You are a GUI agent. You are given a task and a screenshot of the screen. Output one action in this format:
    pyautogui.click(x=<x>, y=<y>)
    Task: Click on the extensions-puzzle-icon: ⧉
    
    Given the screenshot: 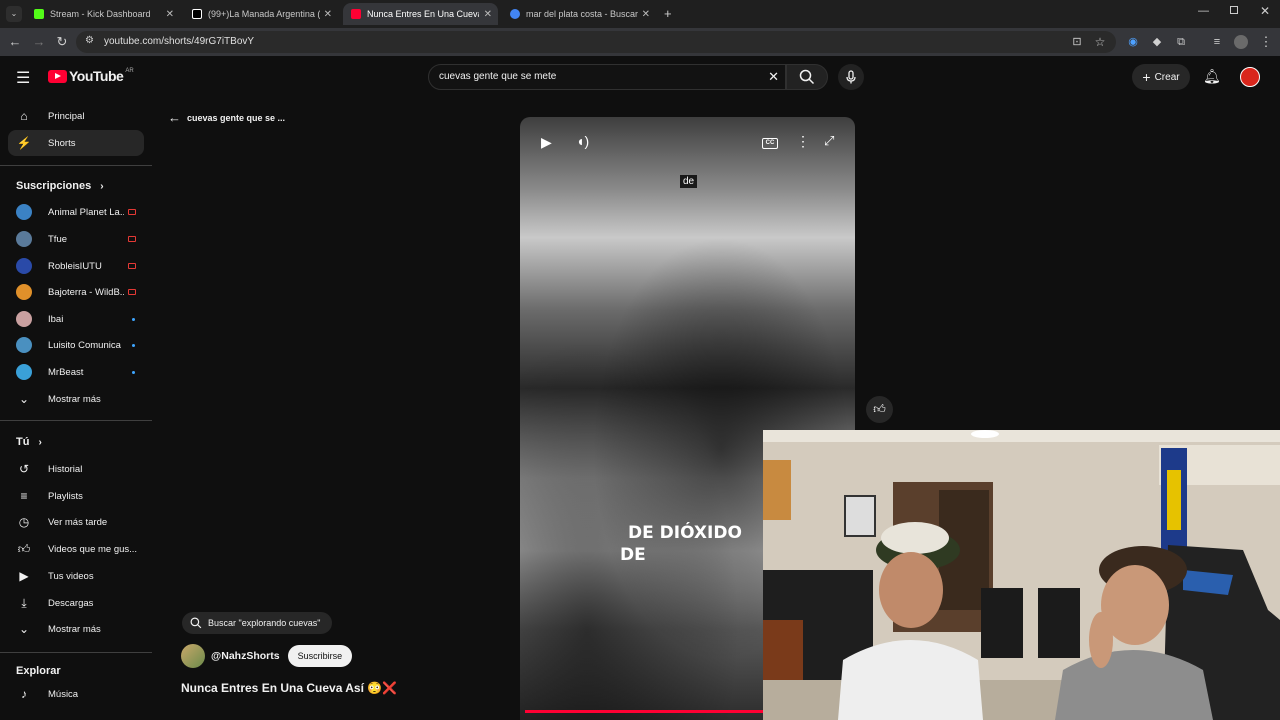 What is the action you would take?
    pyautogui.click(x=1181, y=42)
    